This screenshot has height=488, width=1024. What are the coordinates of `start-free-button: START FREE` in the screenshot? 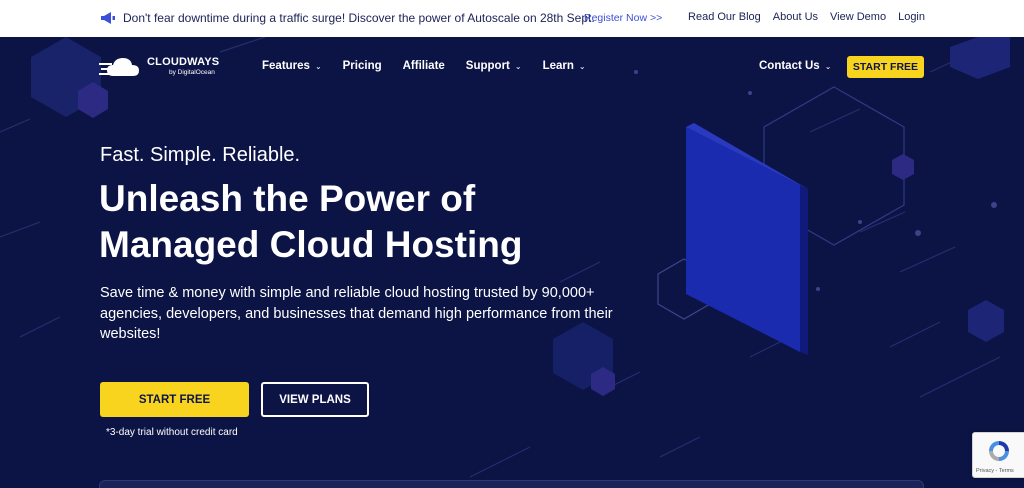 It's located at (174, 399).